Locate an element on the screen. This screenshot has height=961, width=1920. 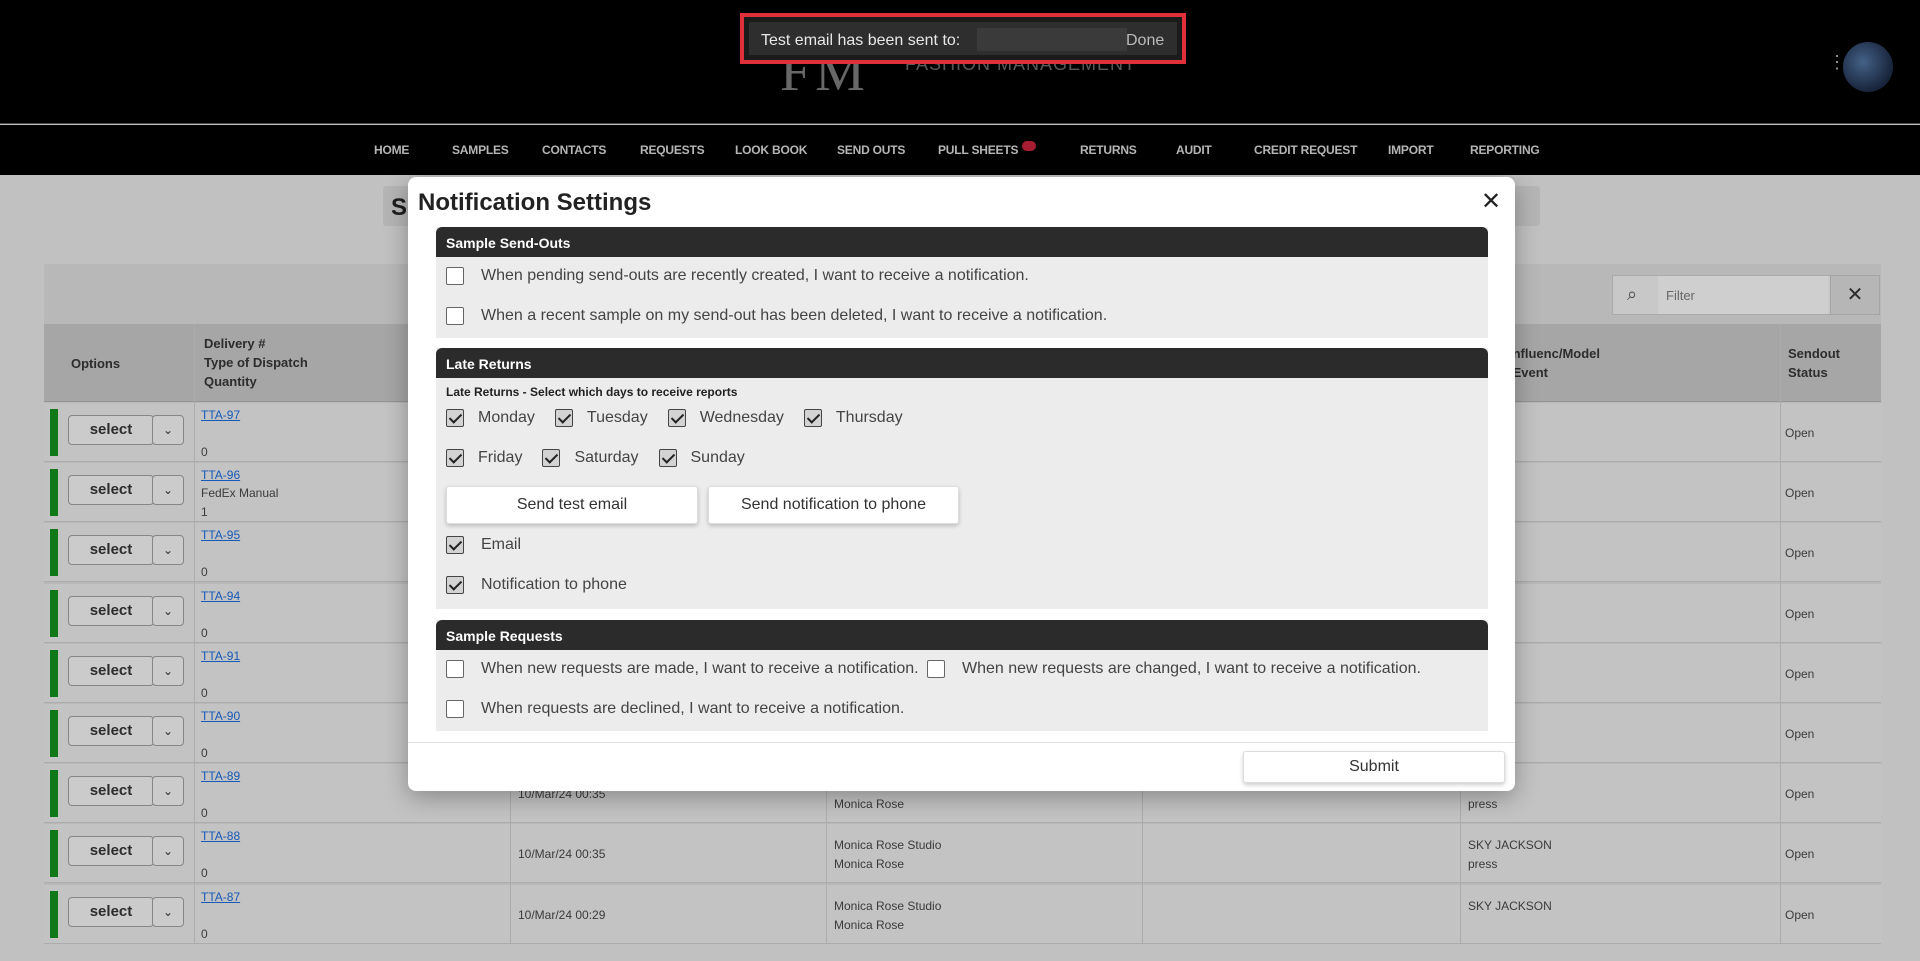
option-label: Notification to phone is located at coordinates (554, 584).